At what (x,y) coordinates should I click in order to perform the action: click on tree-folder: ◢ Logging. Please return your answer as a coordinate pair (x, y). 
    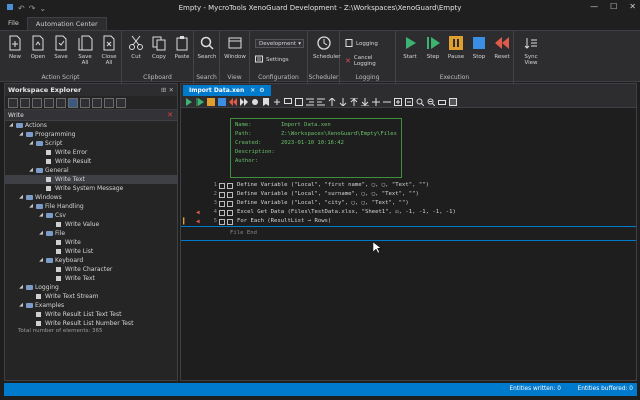
    Looking at the image, I should click on (91, 287).